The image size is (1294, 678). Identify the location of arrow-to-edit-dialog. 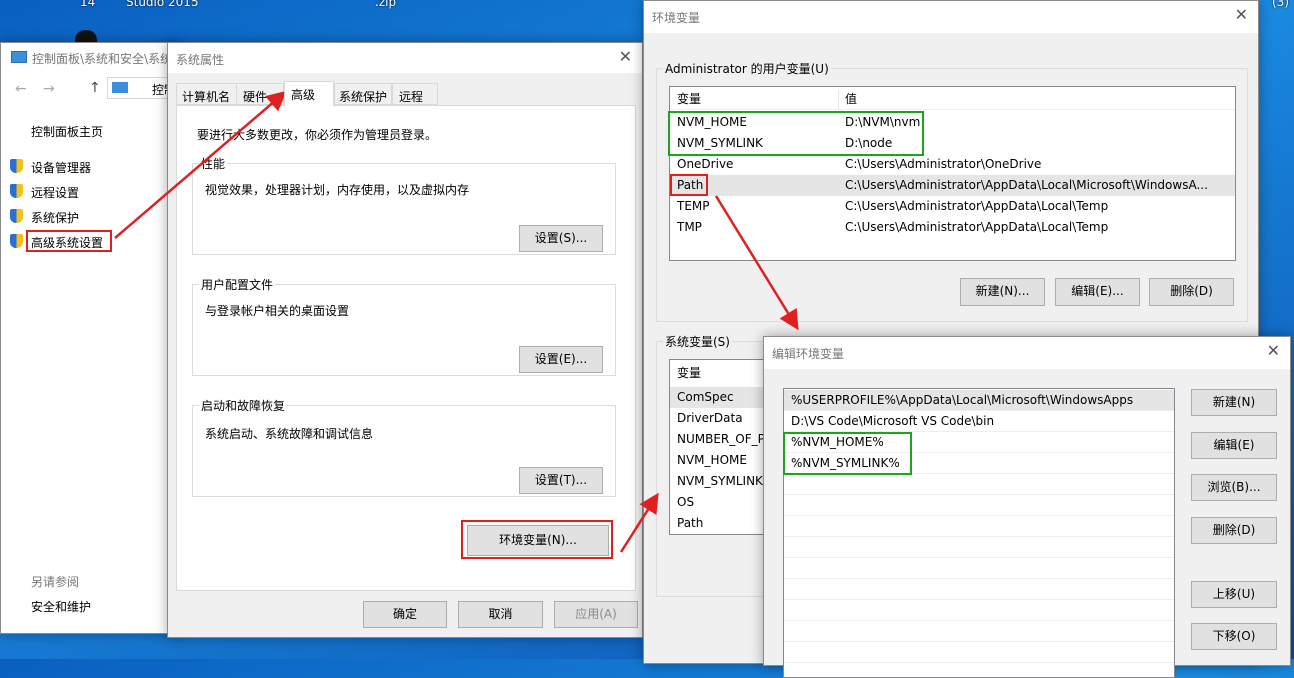
(756, 263).